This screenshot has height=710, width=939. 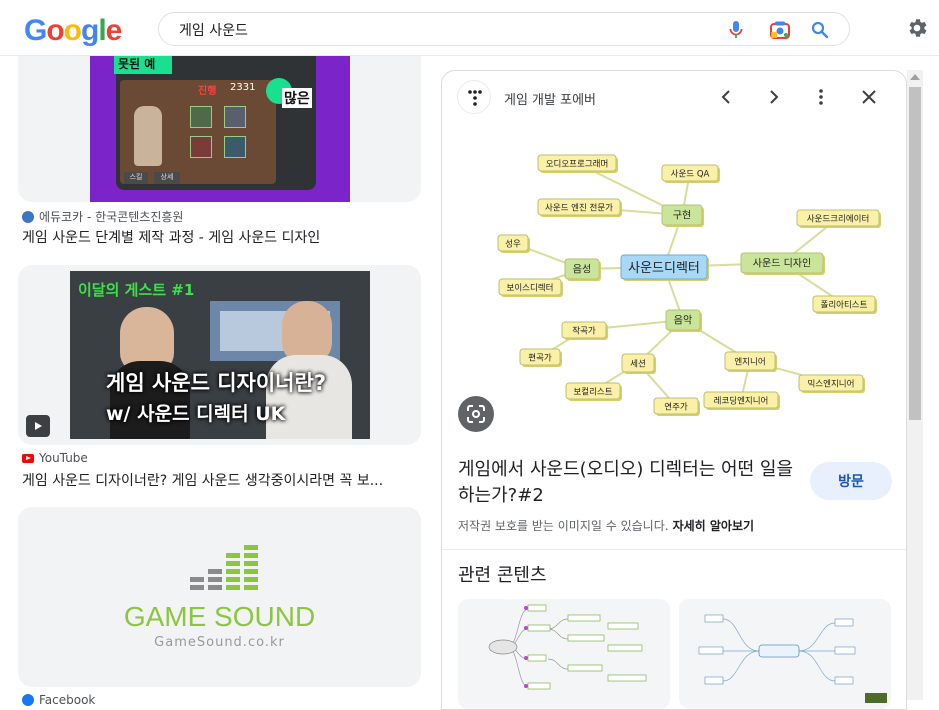 What do you see at coordinates (439, 30) in the screenshot?
I see `search-input` at bounding box center [439, 30].